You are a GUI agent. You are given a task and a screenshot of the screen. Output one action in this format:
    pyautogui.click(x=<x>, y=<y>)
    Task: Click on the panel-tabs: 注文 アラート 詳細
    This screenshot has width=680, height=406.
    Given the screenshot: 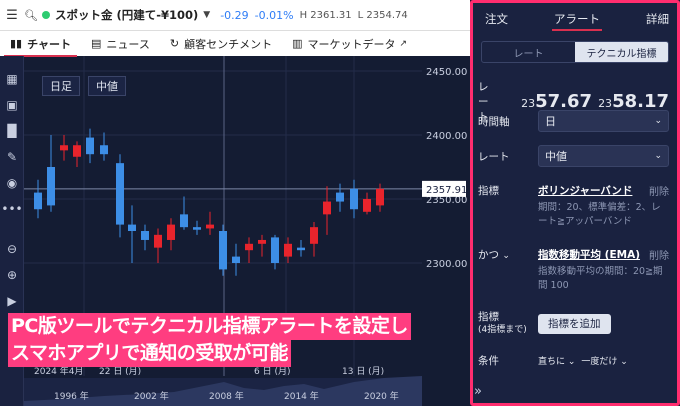 What is the action you would take?
    pyautogui.click(x=575, y=19)
    